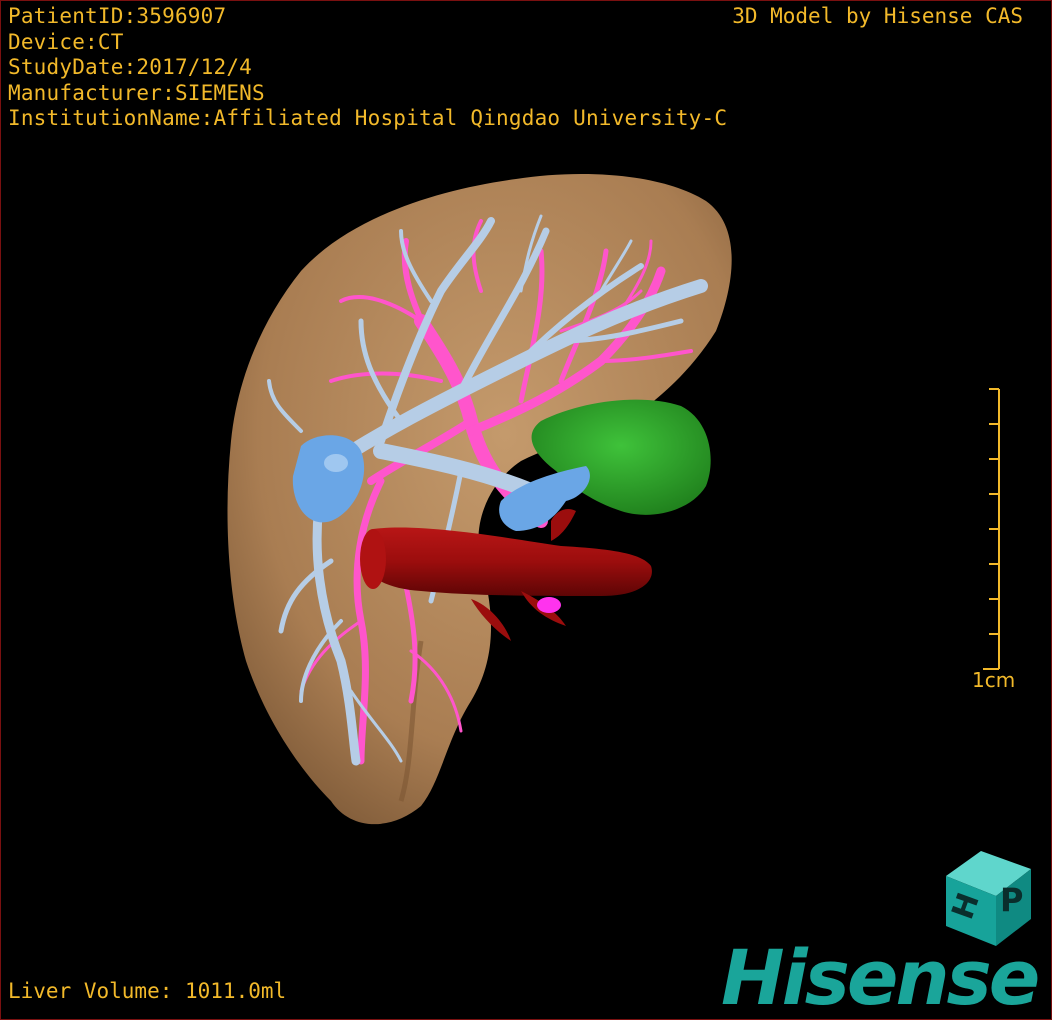  Describe the element at coordinates (66, 41) in the screenshot. I see `device: Device:CT` at that location.